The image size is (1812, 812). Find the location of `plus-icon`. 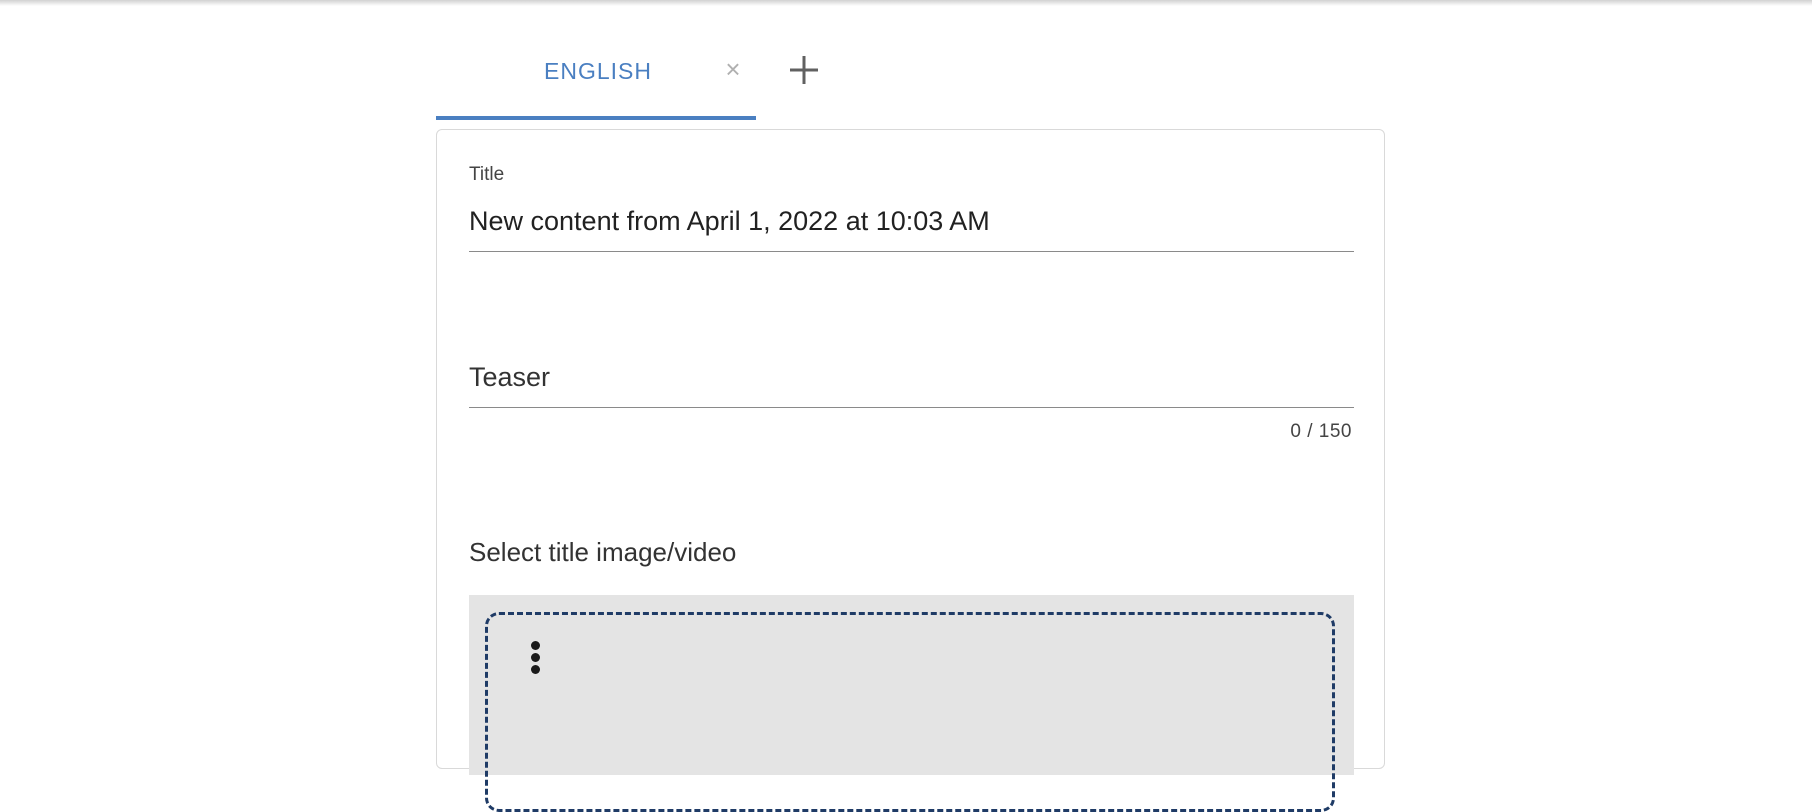

plus-icon is located at coordinates (804, 70).